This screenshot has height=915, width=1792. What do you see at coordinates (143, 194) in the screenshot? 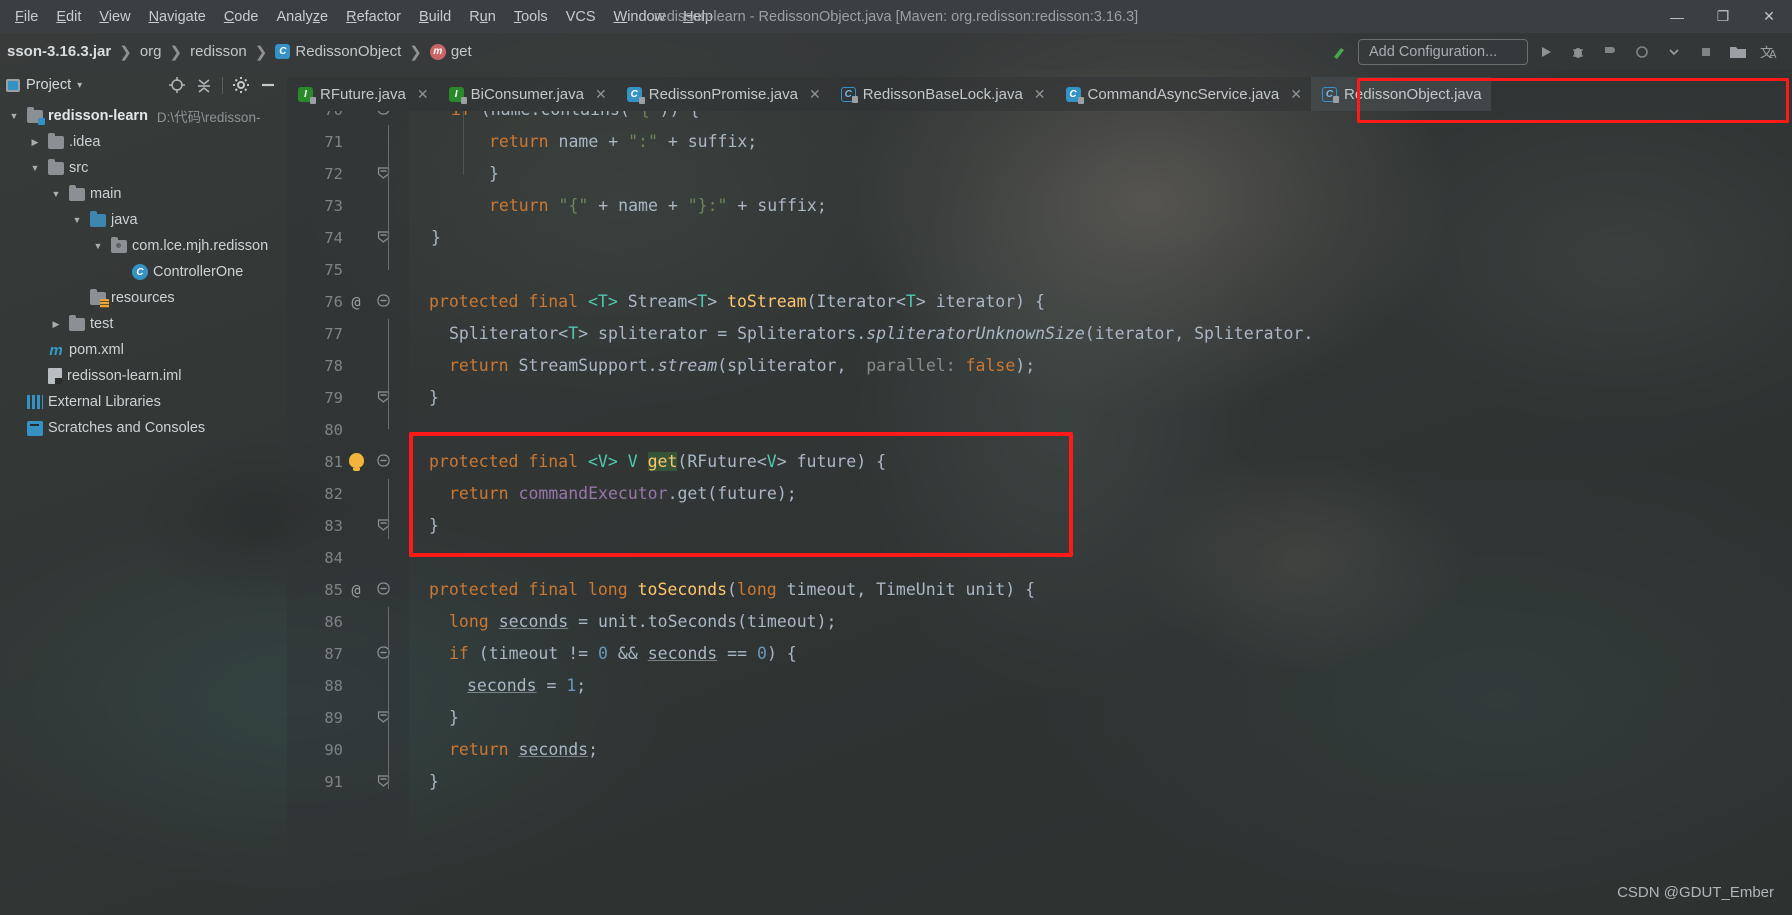
I see `tree-item-main: ▼ main` at bounding box center [143, 194].